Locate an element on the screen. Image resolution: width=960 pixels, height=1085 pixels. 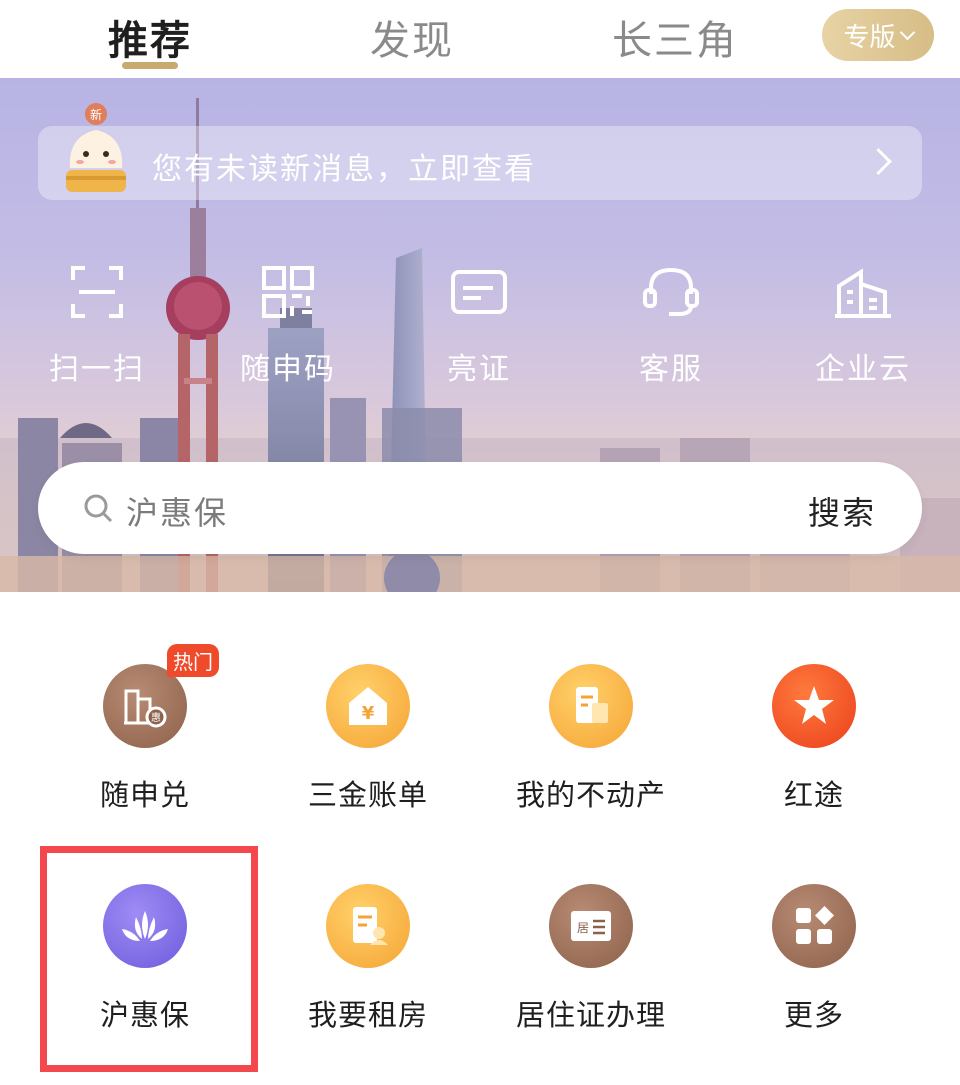
quick-action-label: 客服 is located at coordinates (671, 369).